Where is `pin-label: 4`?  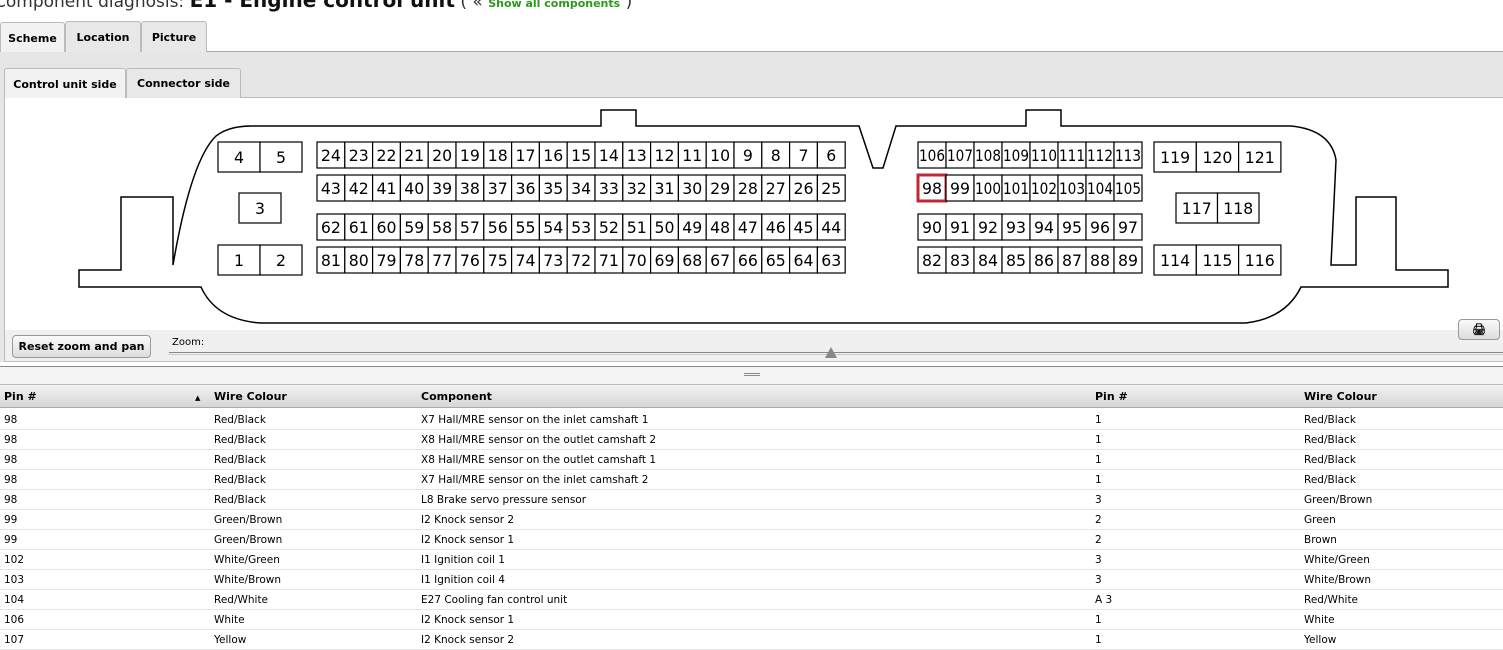 pin-label: 4 is located at coordinates (239, 157).